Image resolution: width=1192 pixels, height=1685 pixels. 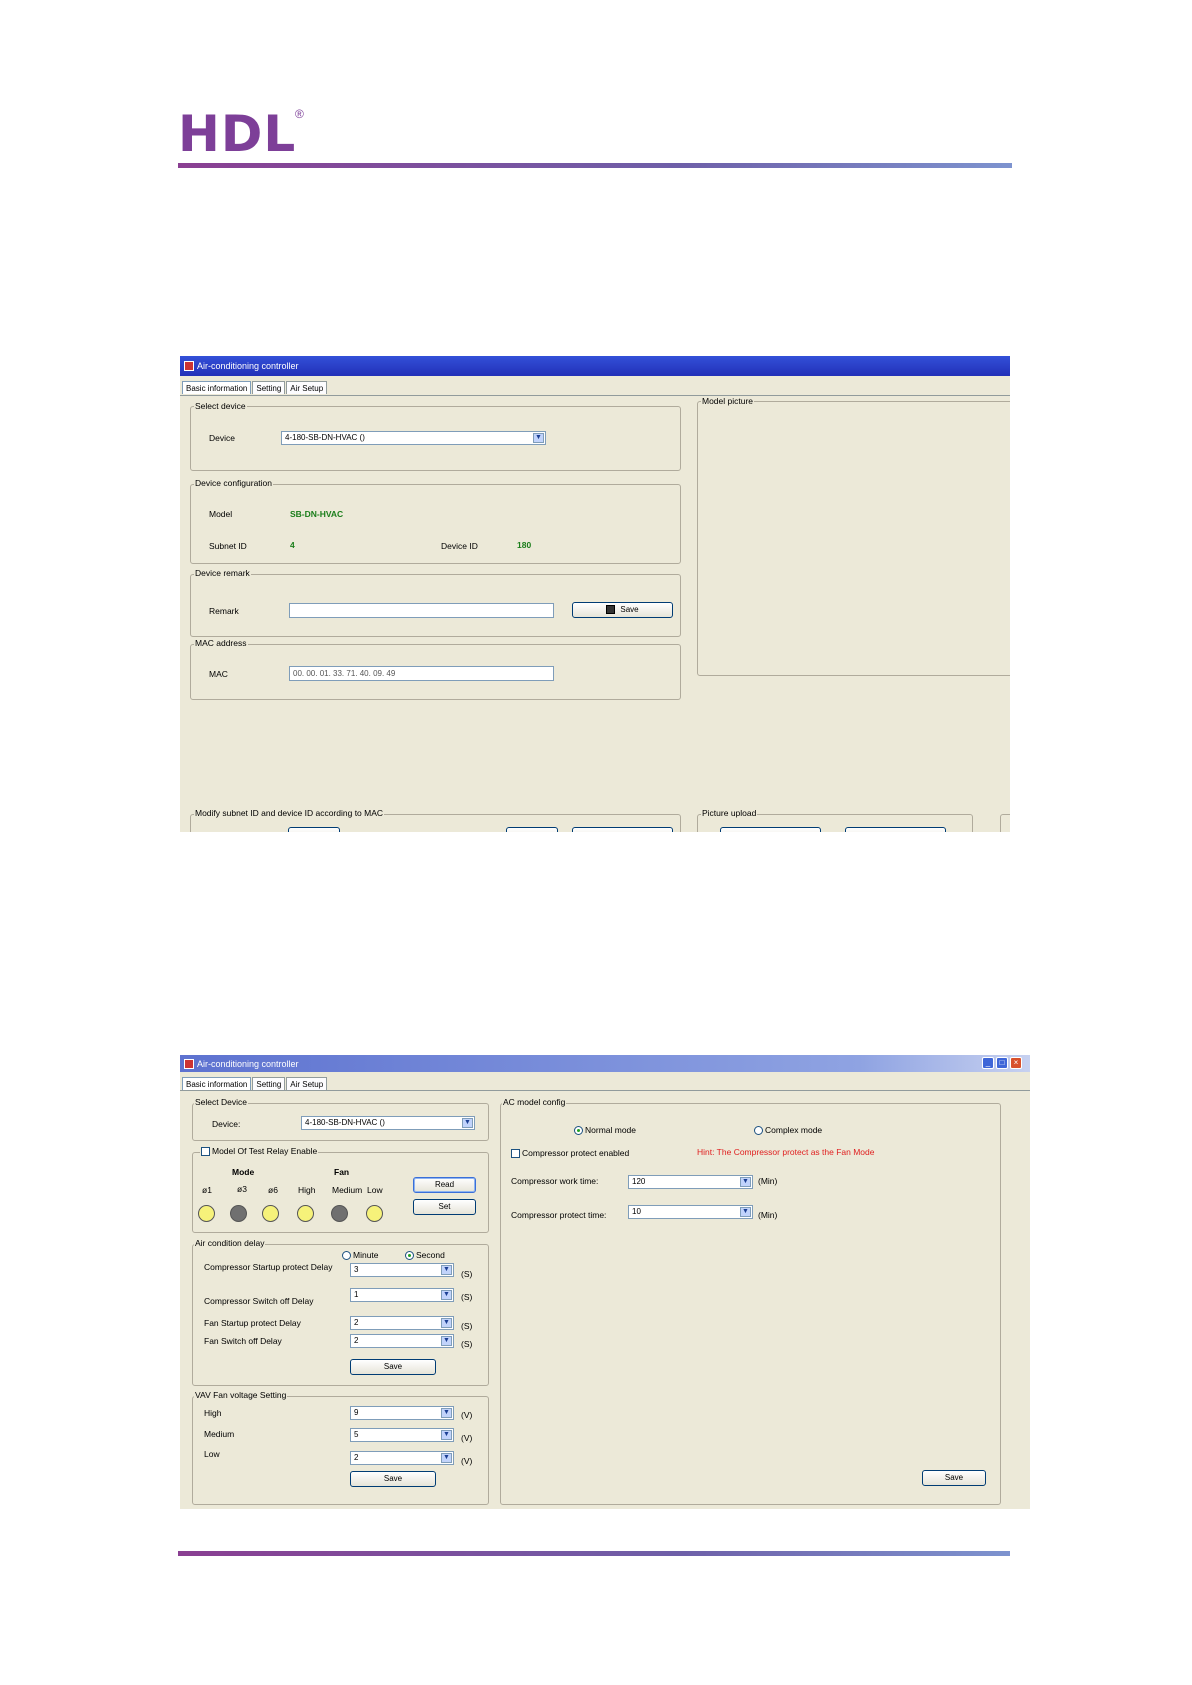 I want to click on protect-time-label: Compressor protect time:, so click(x=559, y=1215).